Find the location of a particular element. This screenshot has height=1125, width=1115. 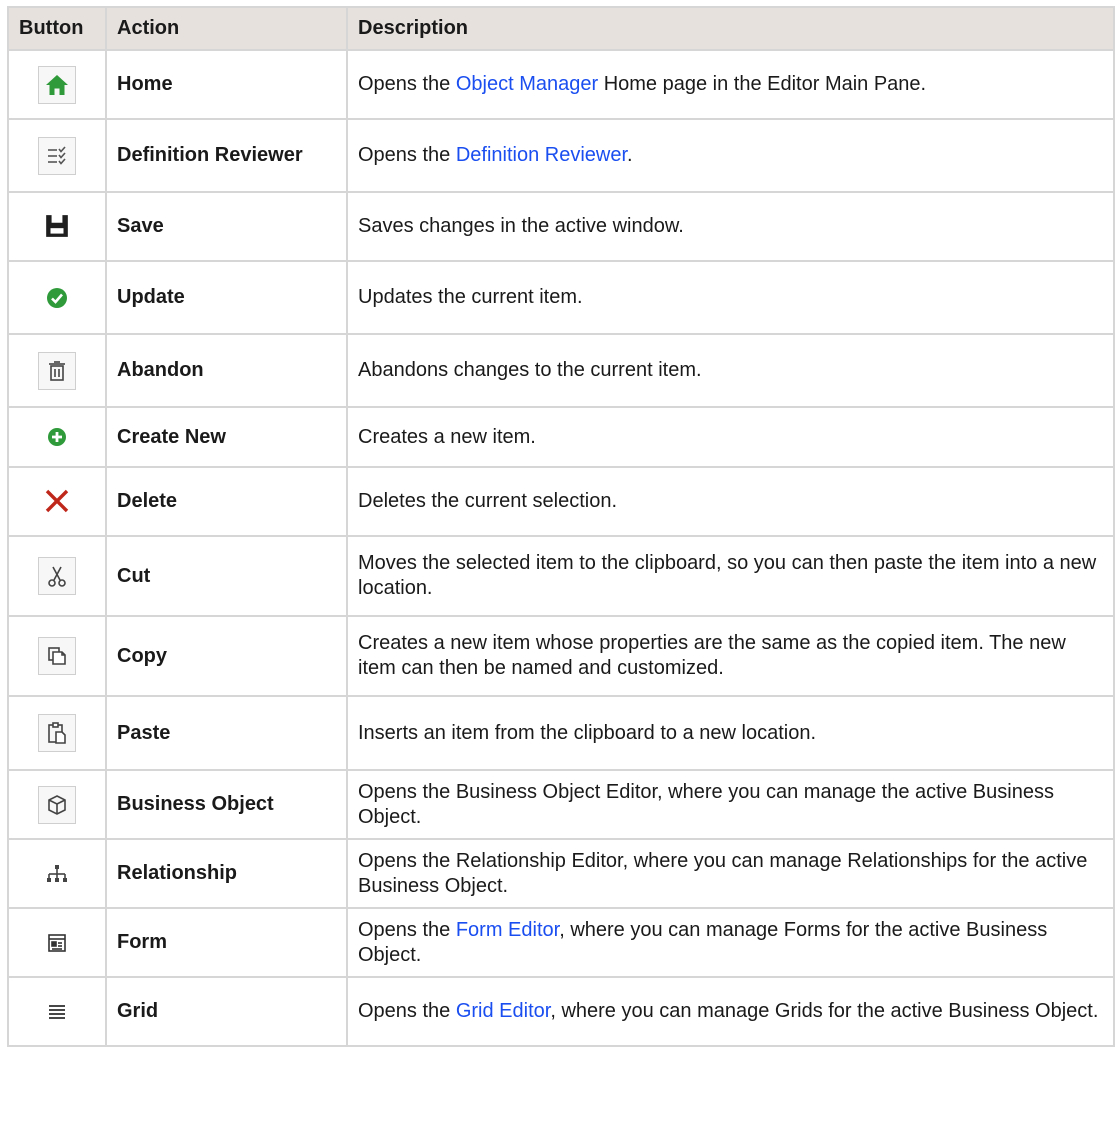

action-label: Paste is located at coordinates (226, 733).